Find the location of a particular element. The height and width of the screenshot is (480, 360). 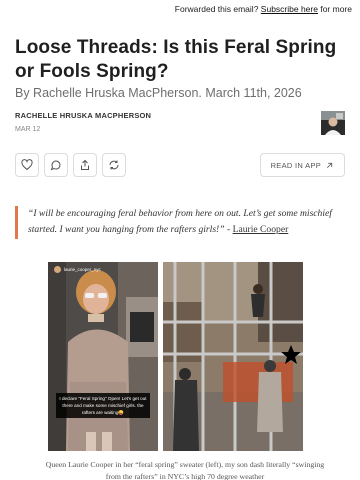

action-bar: READ IN APP is located at coordinates (180, 165).